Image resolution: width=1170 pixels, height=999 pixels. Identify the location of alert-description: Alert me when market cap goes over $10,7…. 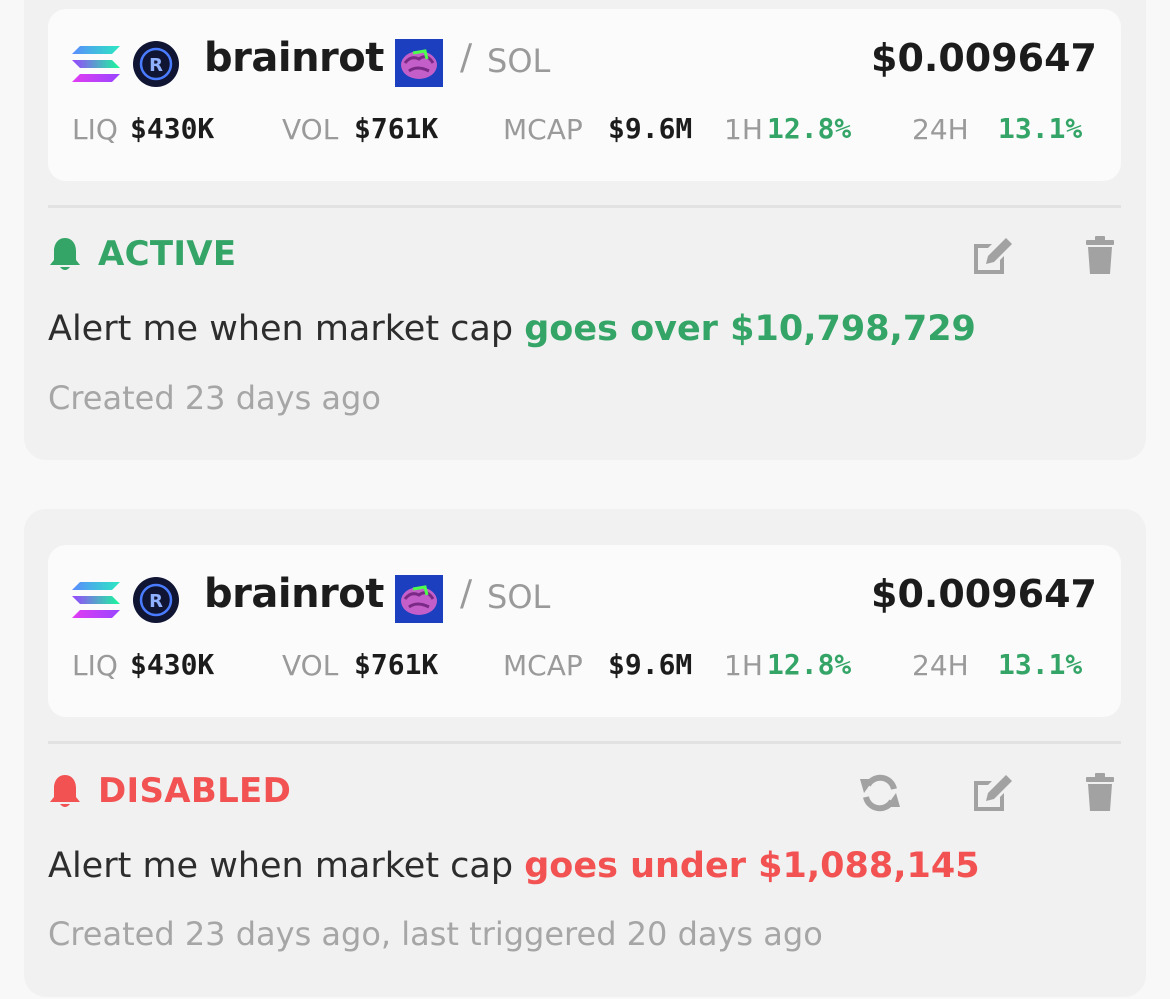
(512, 329).